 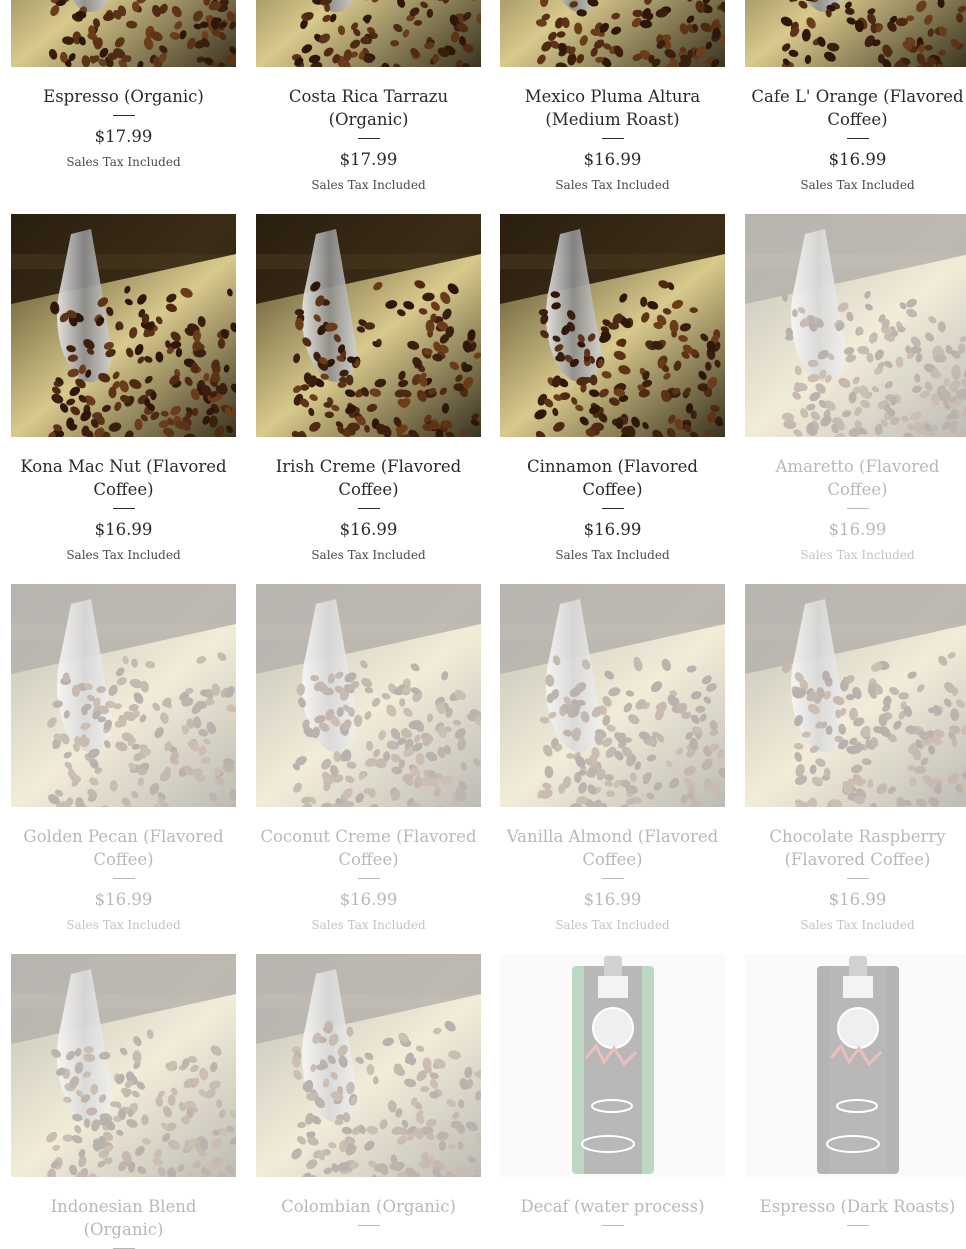 What do you see at coordinates (612, 108) in the screenshot?
I see `product-title: Mexico Pluma Altura (Medium Roast)` at bounding box center [612, 108].